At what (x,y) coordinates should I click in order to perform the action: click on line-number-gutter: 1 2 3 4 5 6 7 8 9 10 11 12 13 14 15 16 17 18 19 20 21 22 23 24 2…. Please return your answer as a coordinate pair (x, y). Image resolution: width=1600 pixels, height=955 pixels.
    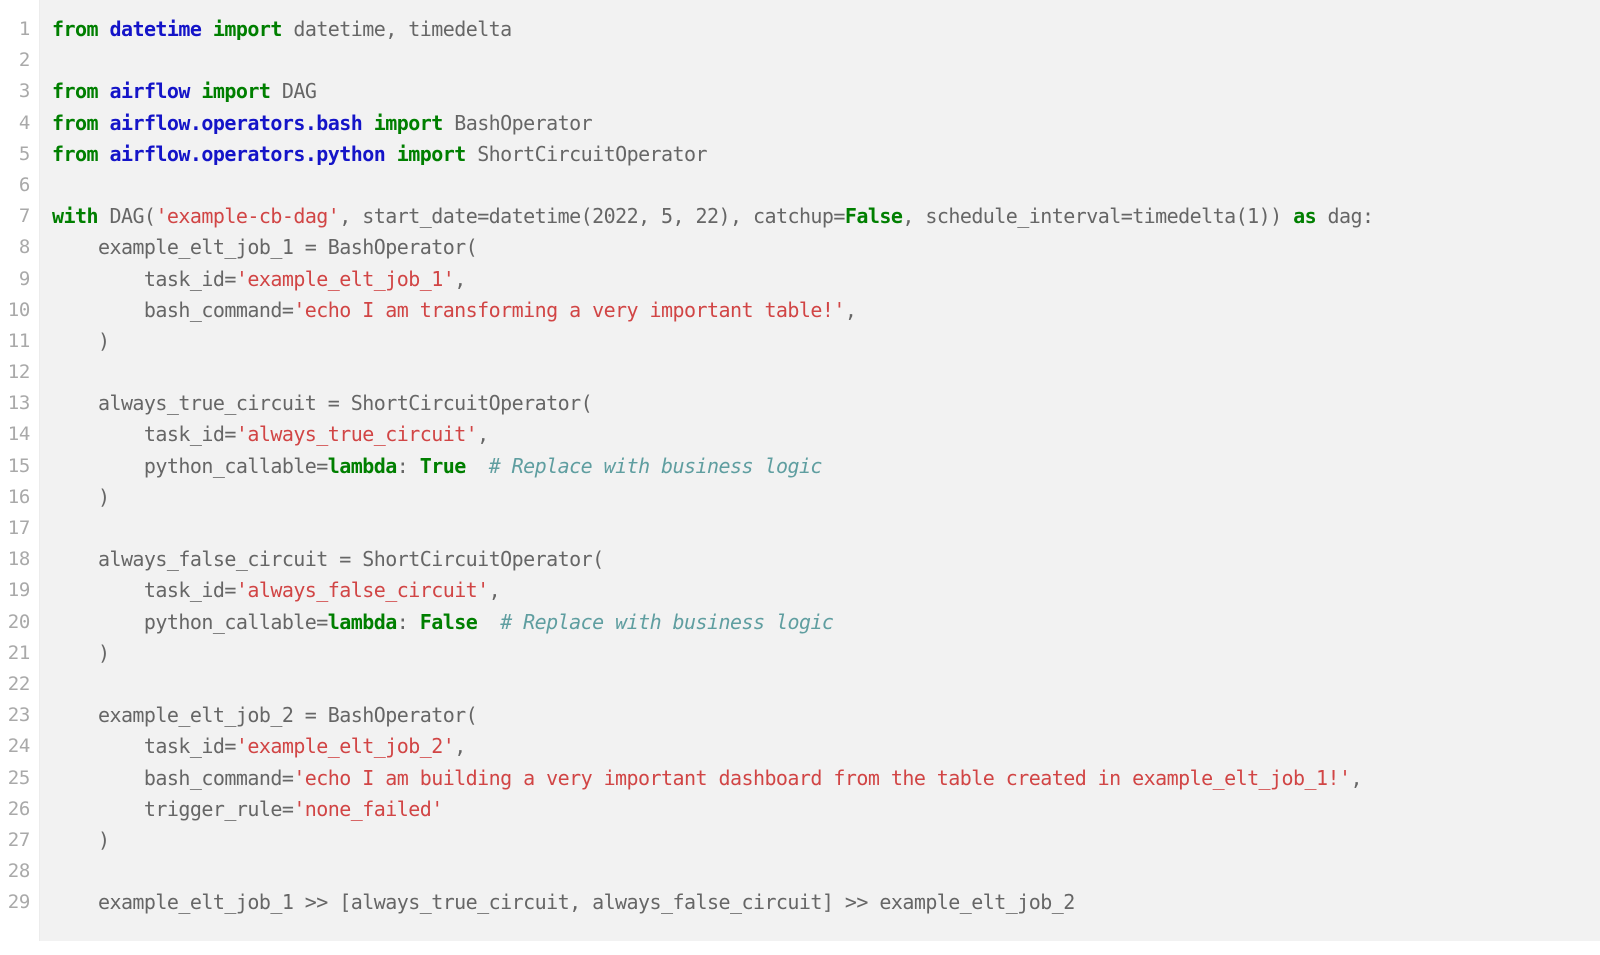
    Looking at the image, I should click on (20, 470).